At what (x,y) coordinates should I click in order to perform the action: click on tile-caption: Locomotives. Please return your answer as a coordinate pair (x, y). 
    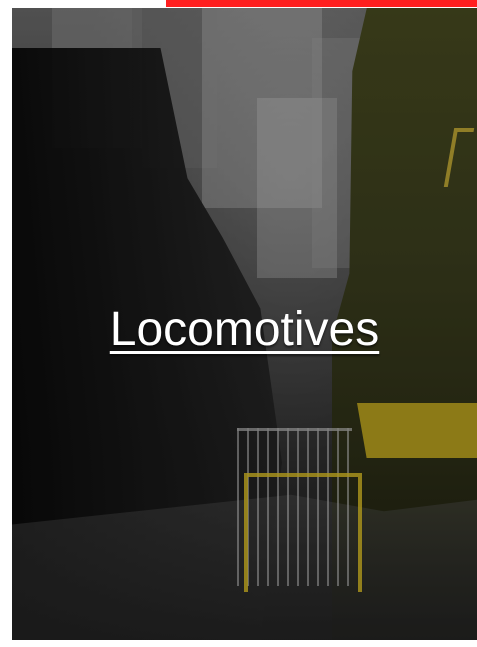
    Looking at the image, I should click on (244, 330).